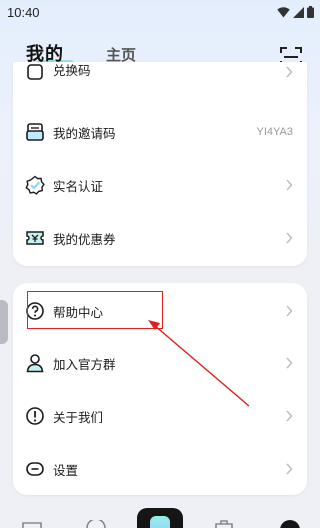  What do you see at coordinates (32, 525) in the screenshot?
I see `home-nav-icon` at bounding box center [32, 525].